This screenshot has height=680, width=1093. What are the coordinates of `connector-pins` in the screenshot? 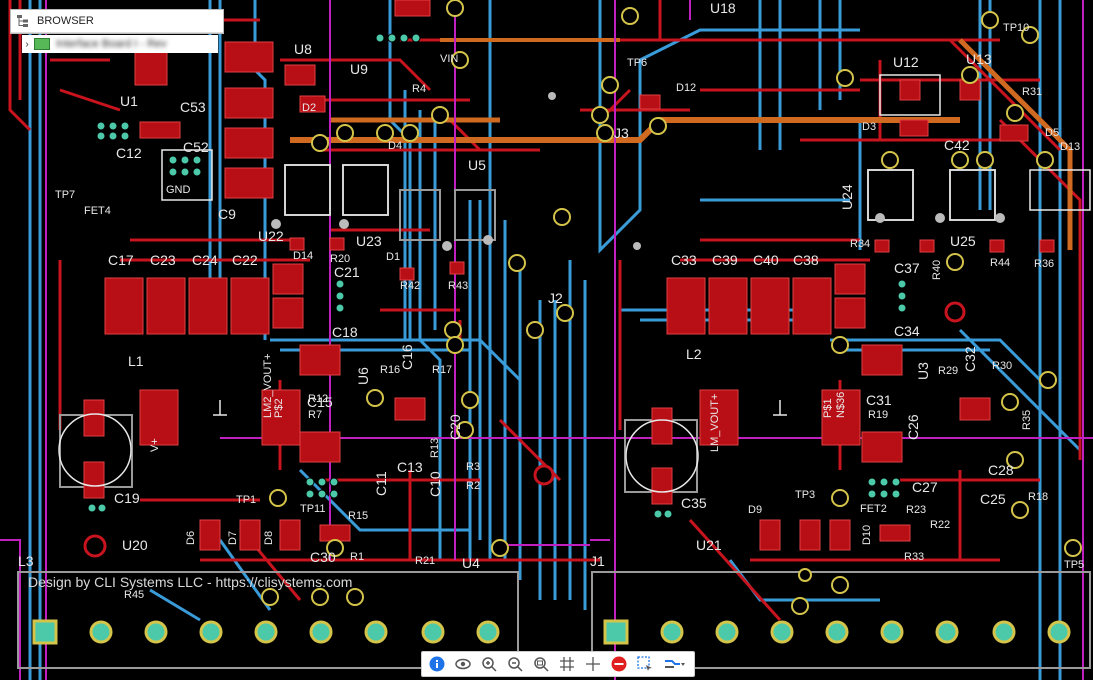 It's located at (551, 632).